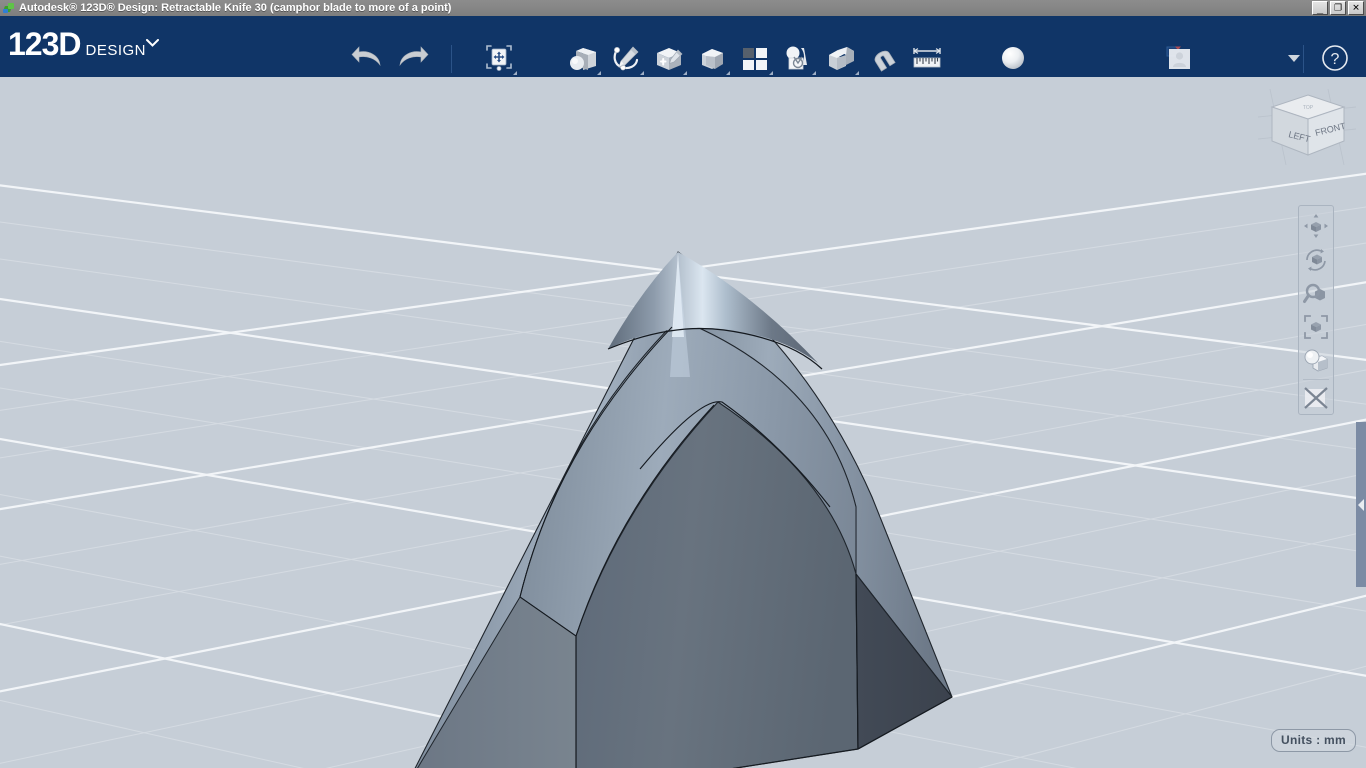 This screenshot has height=768, width=1366. I want to click on units-badge: Units : mm, so click(1313, 740).